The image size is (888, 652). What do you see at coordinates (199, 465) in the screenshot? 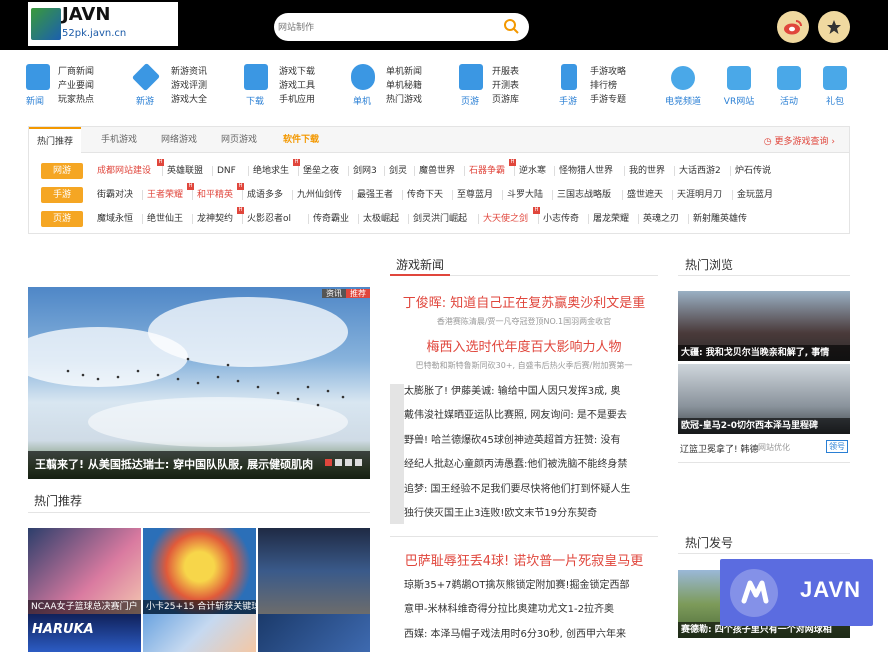
I see `slider-caption: 王翦来了! 从美国抵达瑞士: 穿中国队队服, 展示健硕肌肉` at bounding box center [199, 465].